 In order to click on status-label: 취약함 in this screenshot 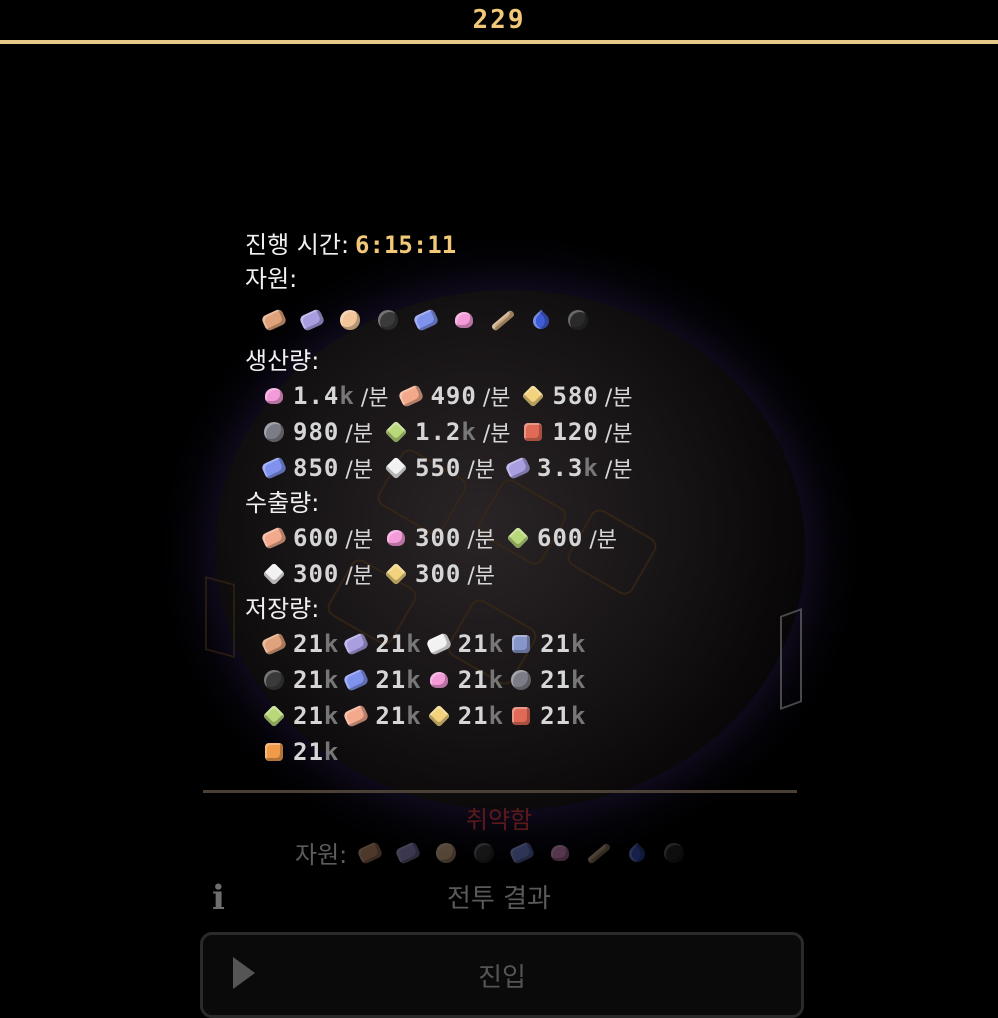, I will do `click(499, 820)`.